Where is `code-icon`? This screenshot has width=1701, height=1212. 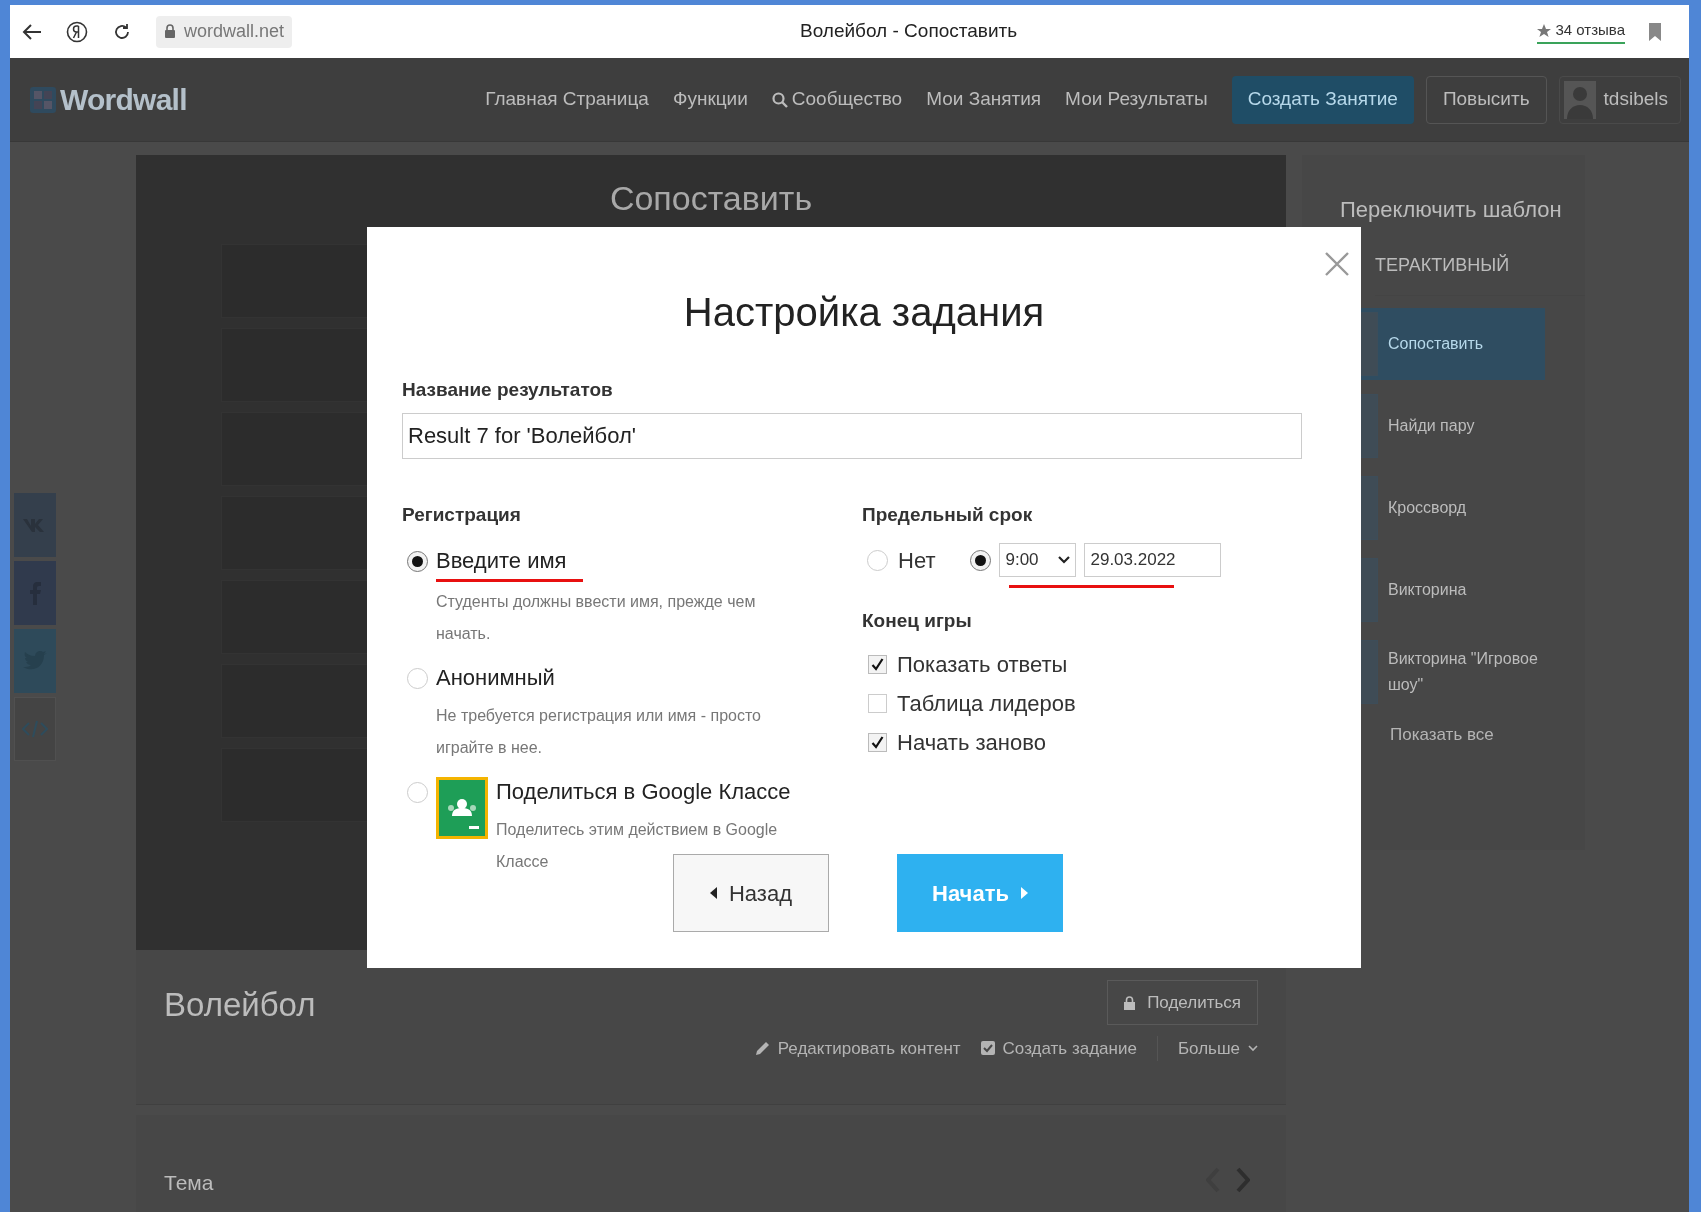
code-icon is located at coordinates (35, 729).